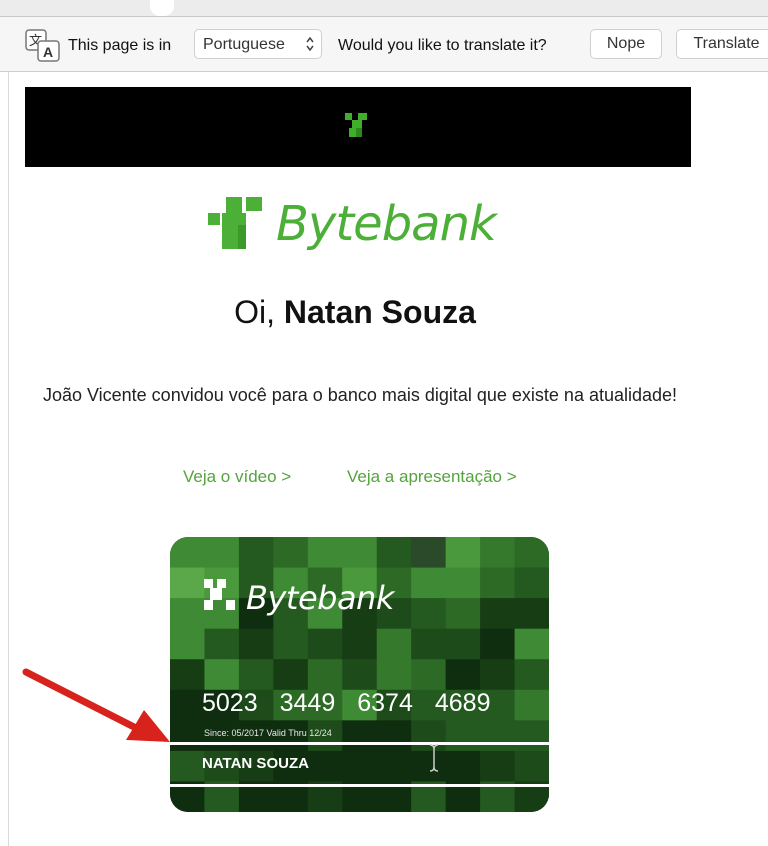  Describe the element at coordinates (96, 705) in the screenshot. I see `annotation-arrow-icon` at that location.